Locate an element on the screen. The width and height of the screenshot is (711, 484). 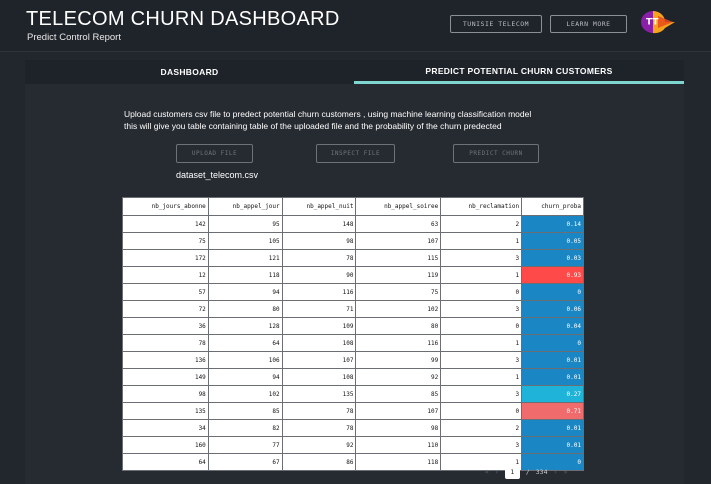
table-row: 160 77 92 110 3 0.01 is located at coordinates (353, 445).